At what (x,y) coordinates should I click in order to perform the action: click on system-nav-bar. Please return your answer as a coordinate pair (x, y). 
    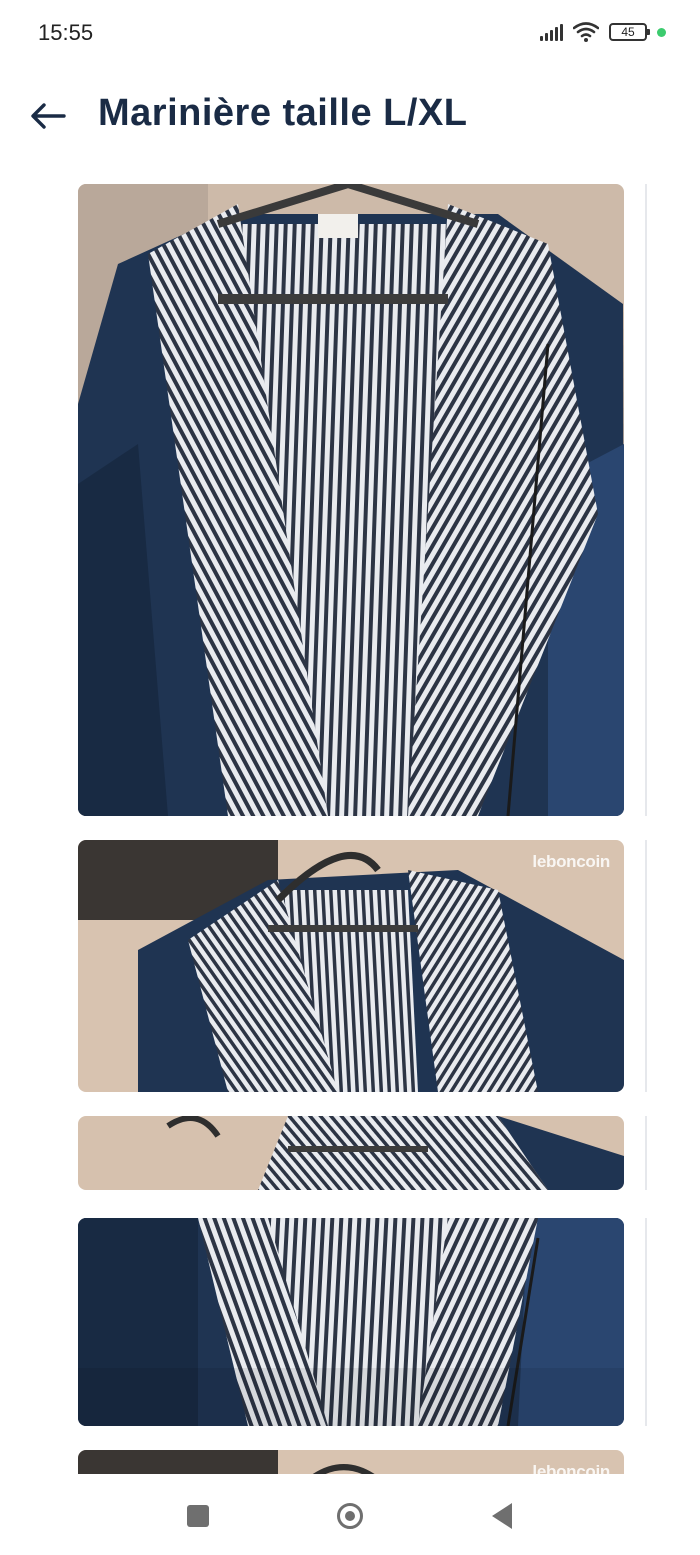
    Looking at the image, I should click on (350, 1514).